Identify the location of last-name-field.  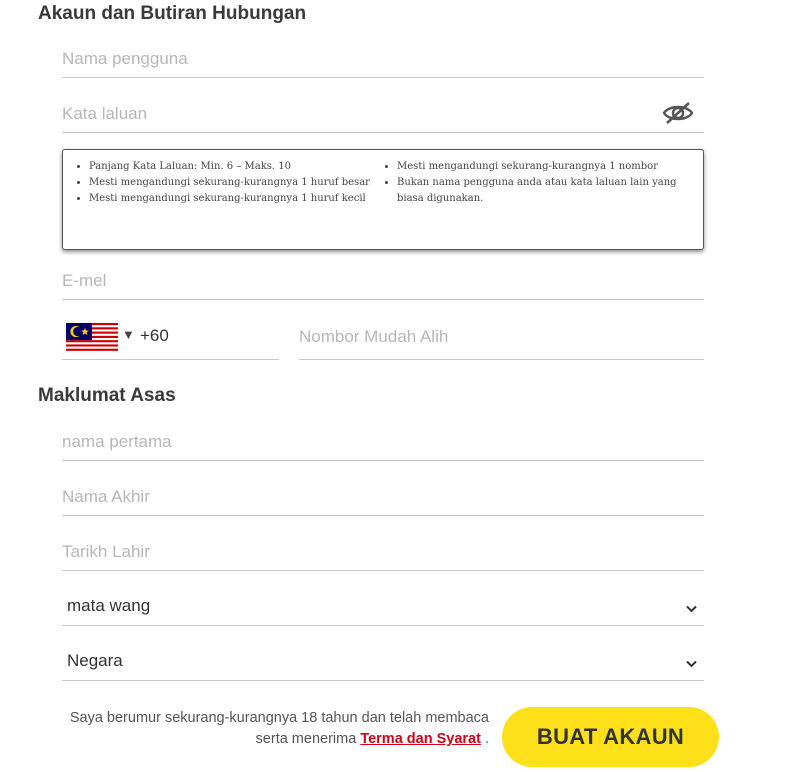
(383, 498).